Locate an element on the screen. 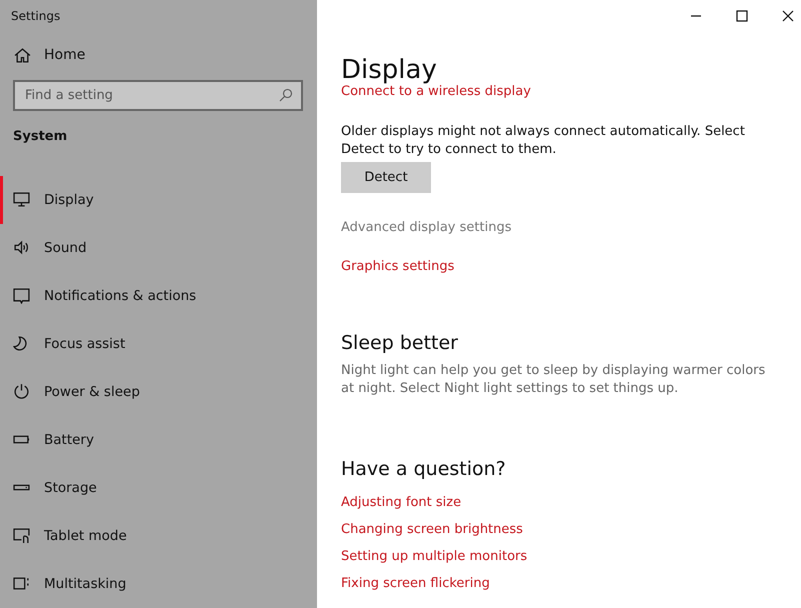 The width and height of the screenshot is (801, 608). nav-item: Tablet mode is located at coordinates (158, 536).